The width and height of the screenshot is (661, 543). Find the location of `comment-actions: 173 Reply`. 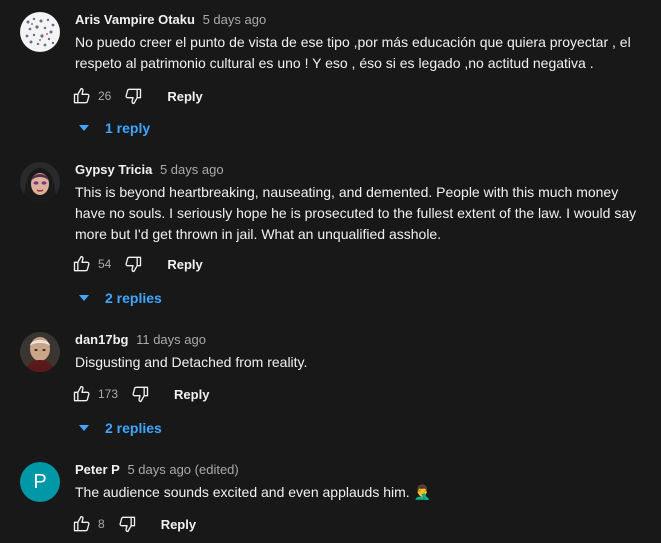

comment-actions: 173 Reply is located at coordinates (140, 394).